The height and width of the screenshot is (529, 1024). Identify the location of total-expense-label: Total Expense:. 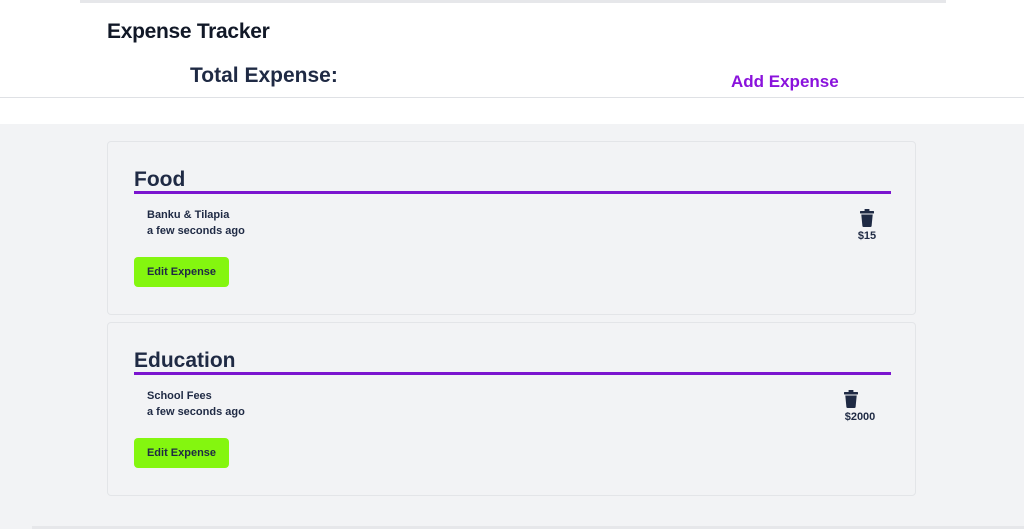
(264, 75).